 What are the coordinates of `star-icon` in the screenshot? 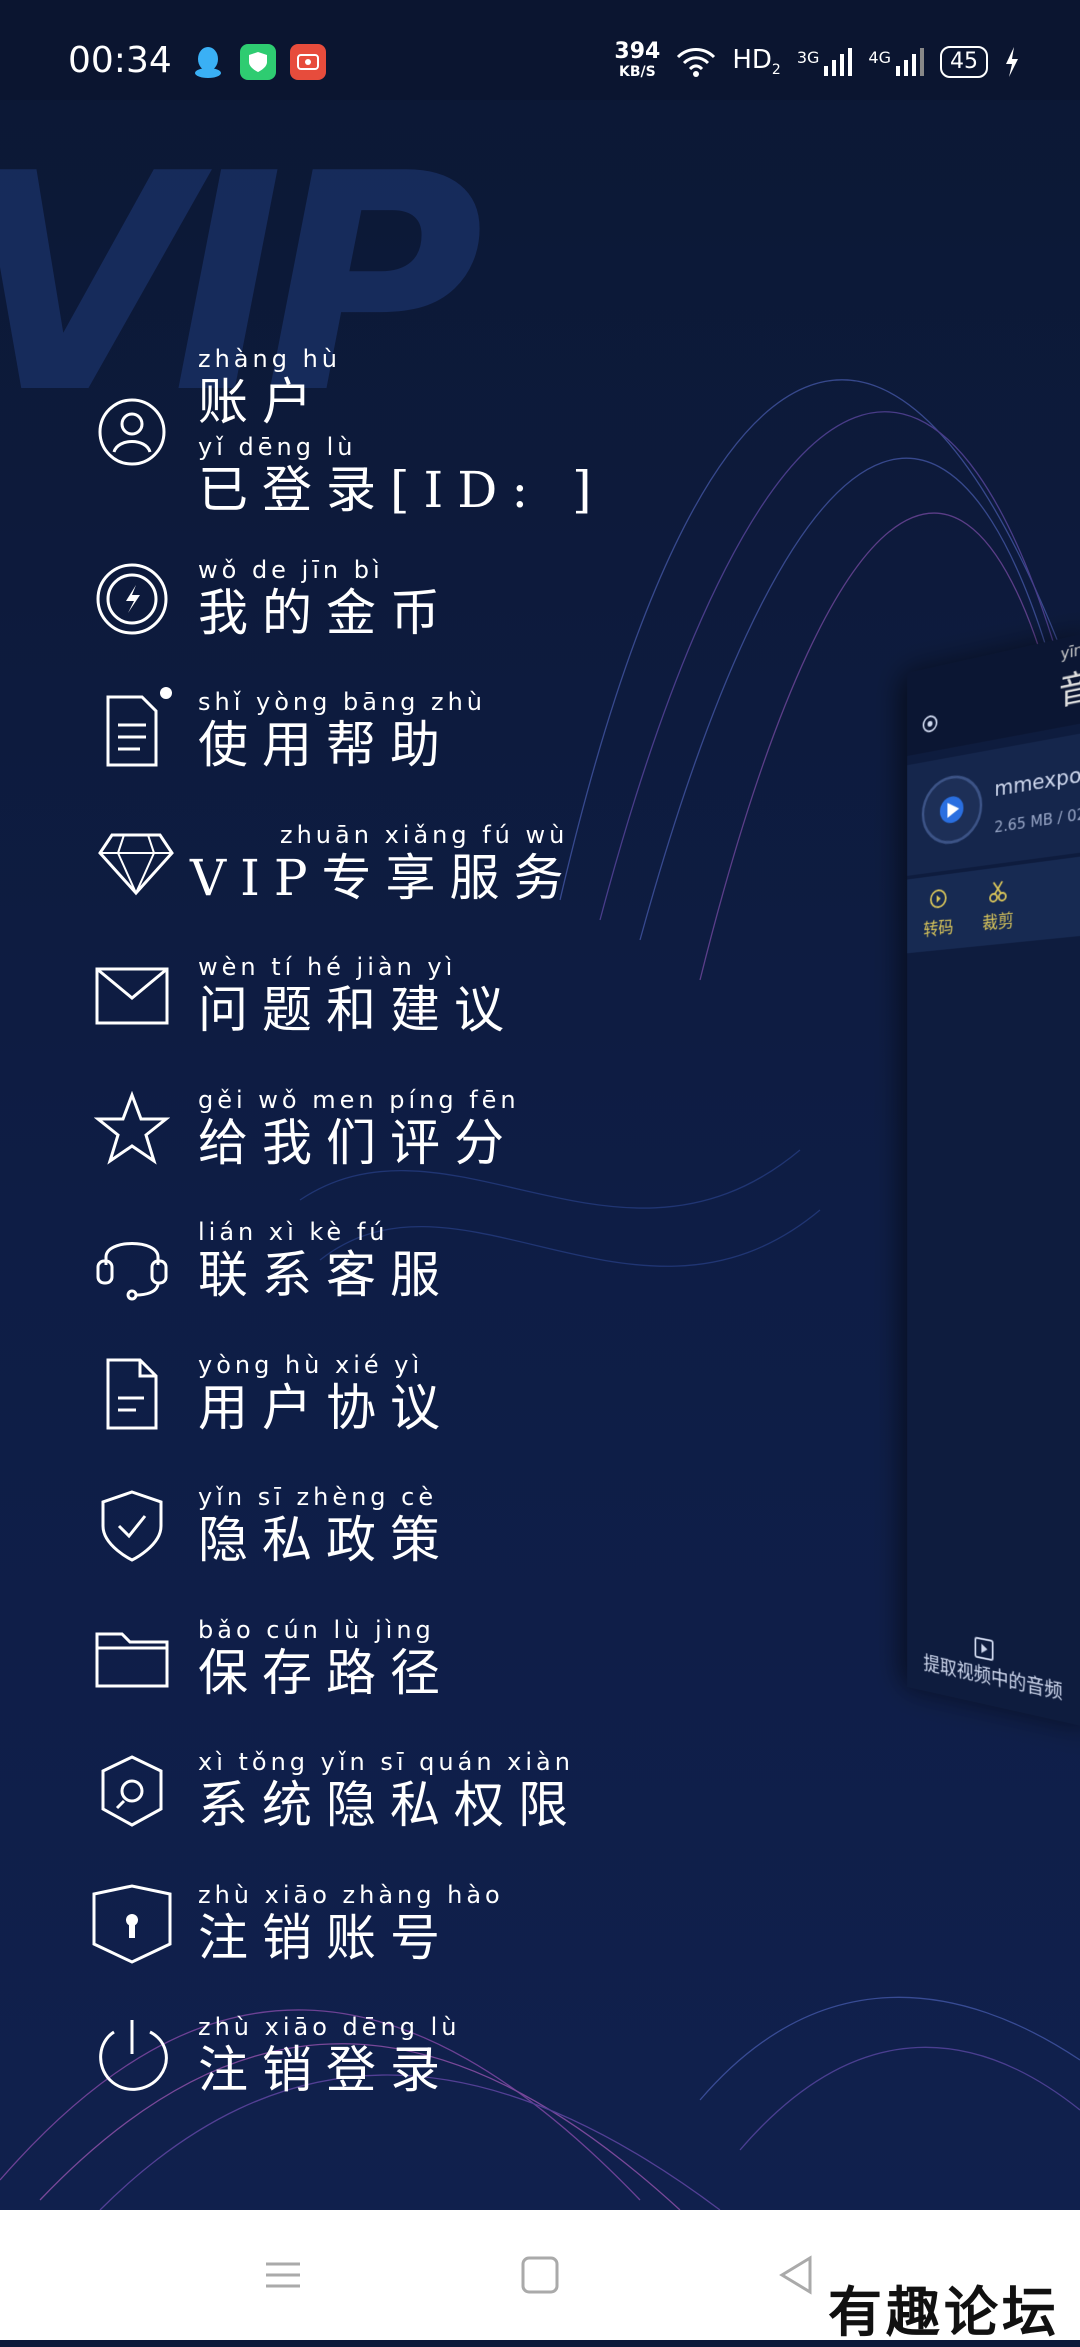 It's located at (132, 1129).